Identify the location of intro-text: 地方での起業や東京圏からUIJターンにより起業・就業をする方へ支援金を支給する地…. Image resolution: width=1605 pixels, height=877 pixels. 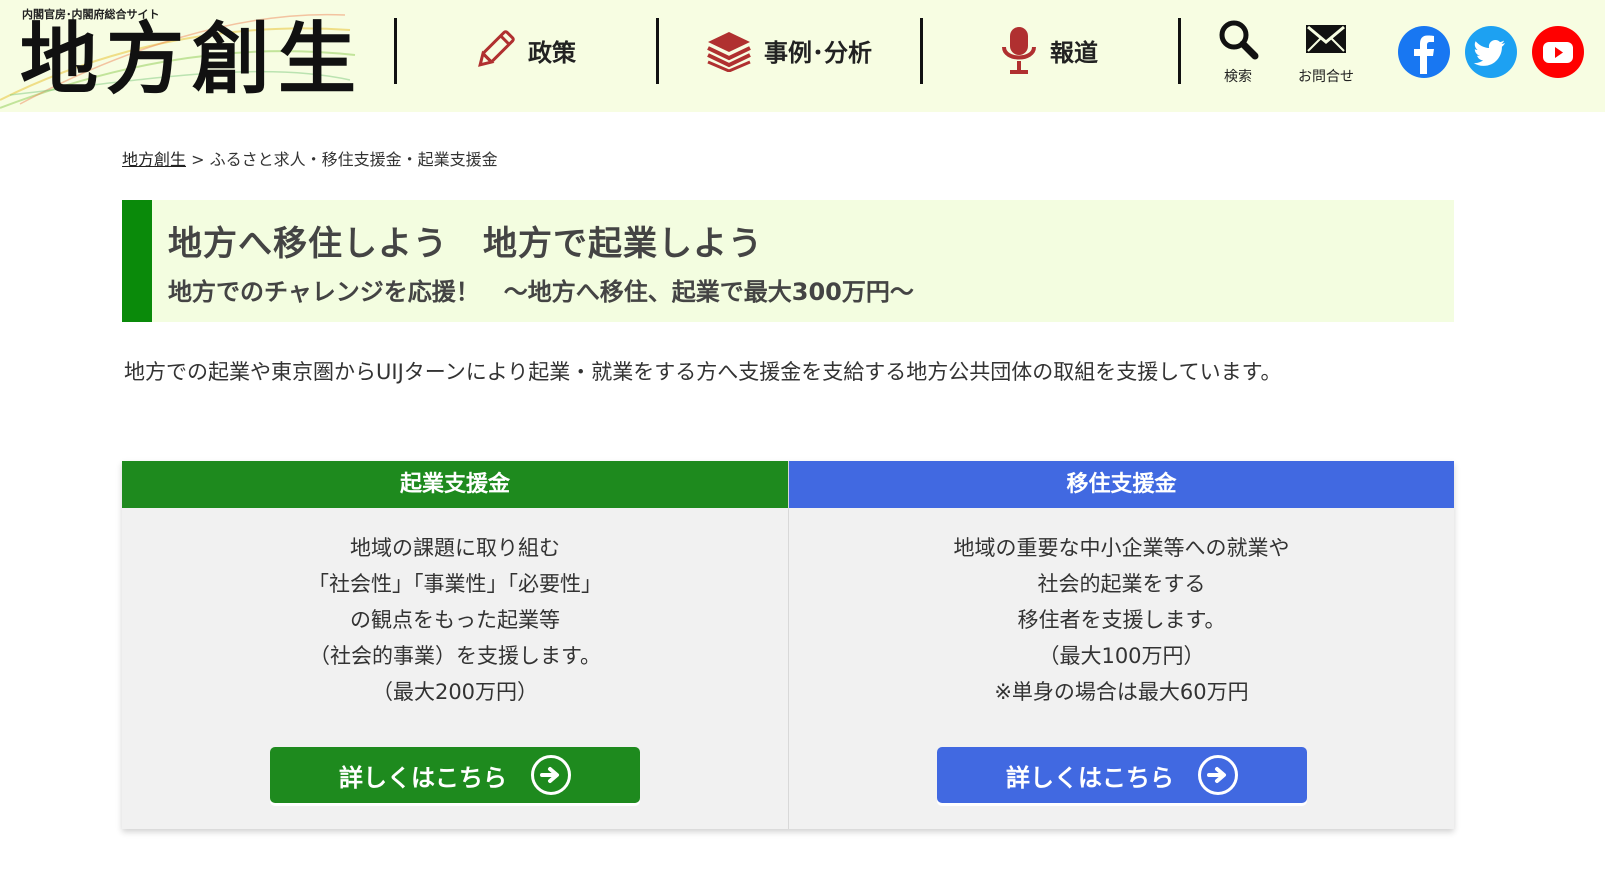
(703, 372).